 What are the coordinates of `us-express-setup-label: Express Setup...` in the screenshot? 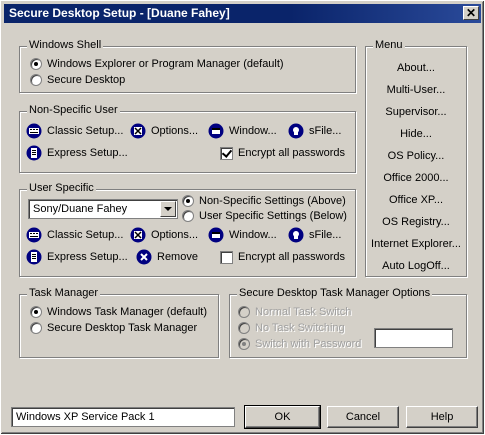 It's located at (87, 257).